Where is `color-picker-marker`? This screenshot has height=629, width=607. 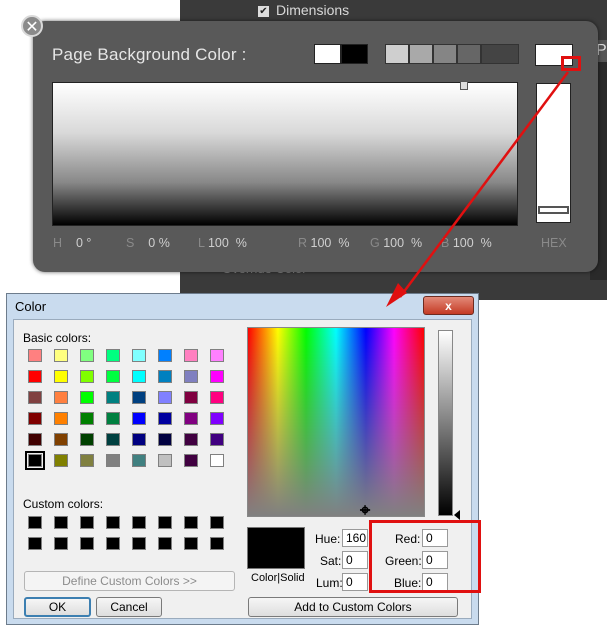 color-picker-marker is located at coordinates (464, 85).